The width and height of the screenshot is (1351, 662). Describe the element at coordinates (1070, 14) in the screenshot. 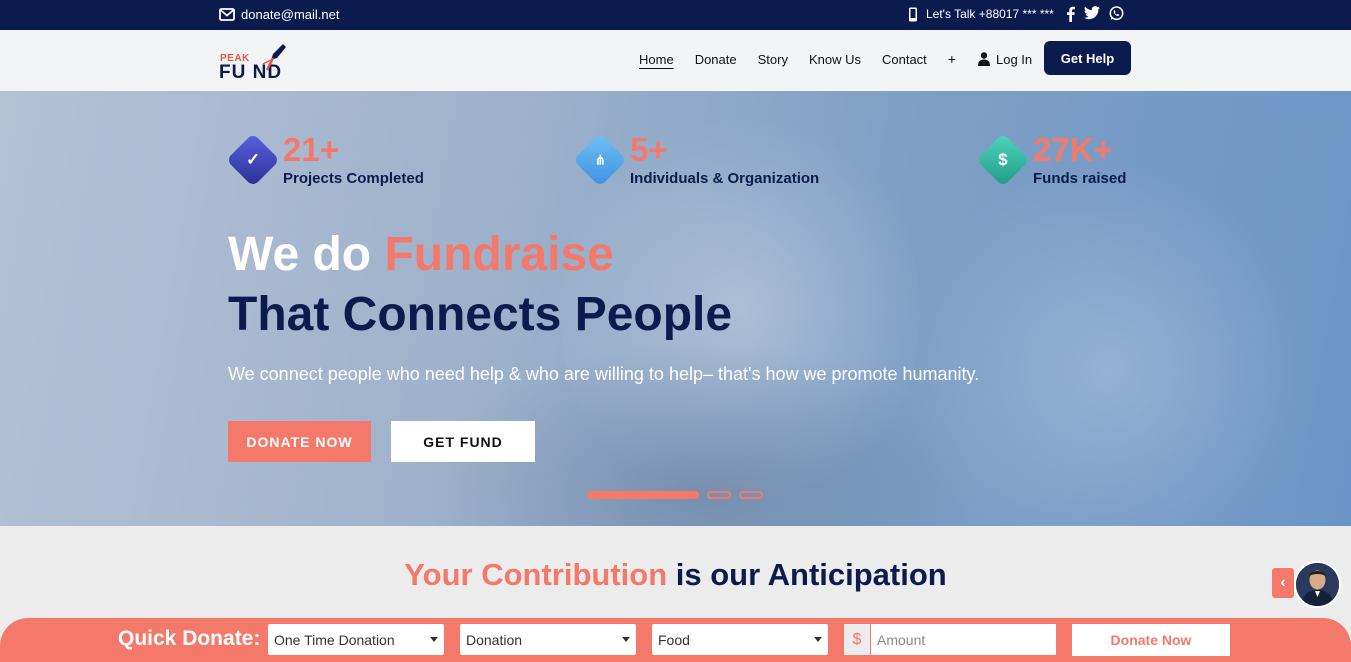

I see `facebook-icon` at that location.